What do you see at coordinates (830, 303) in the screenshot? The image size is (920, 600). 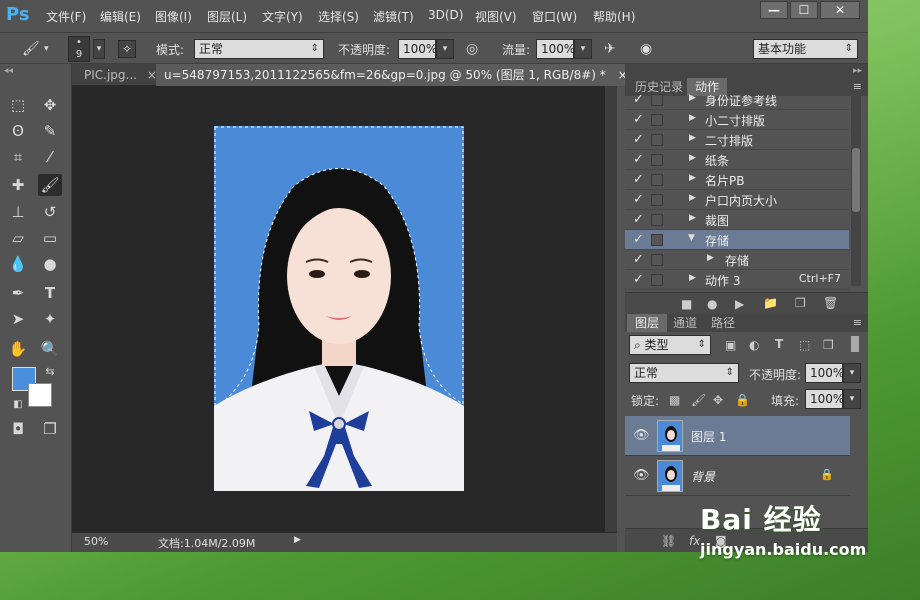 I see `delete-trash-icon: 🗑` at bounding box center [830, 303].